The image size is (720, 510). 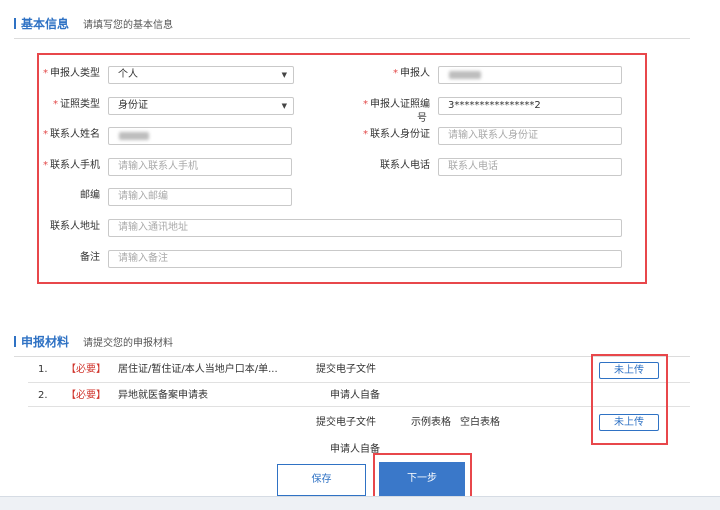 What do you see at coordinates (530, 75) in the screenshot?
I see `applicant-input` at bounding box center [530, 75].